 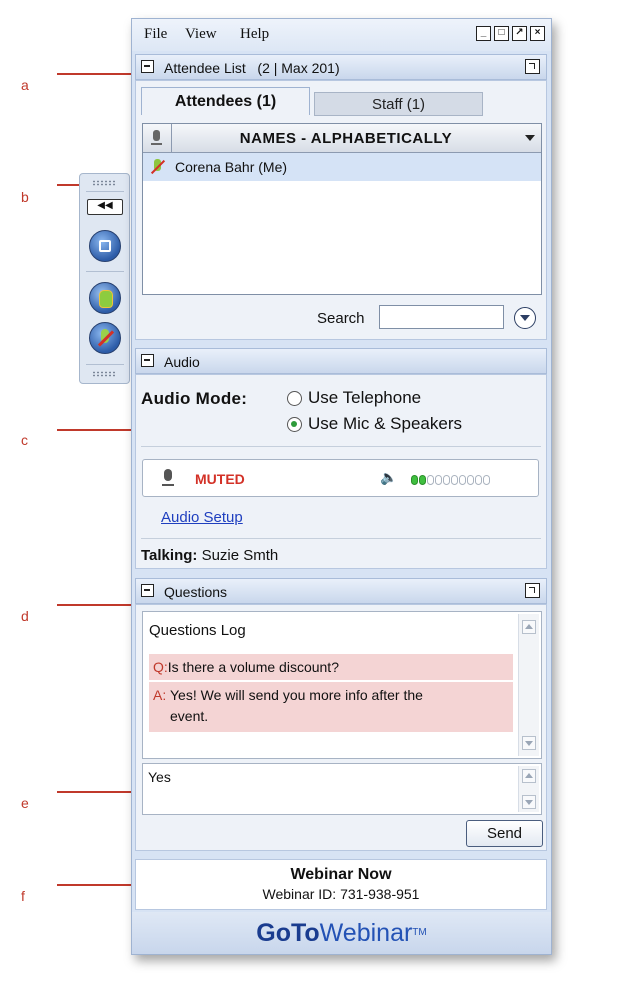 What do you see at coordinates (341, 35) in the screenshot?
I see `menu-bar: File View Help _ □ ↗ ×` at bounding box center [341, 35].